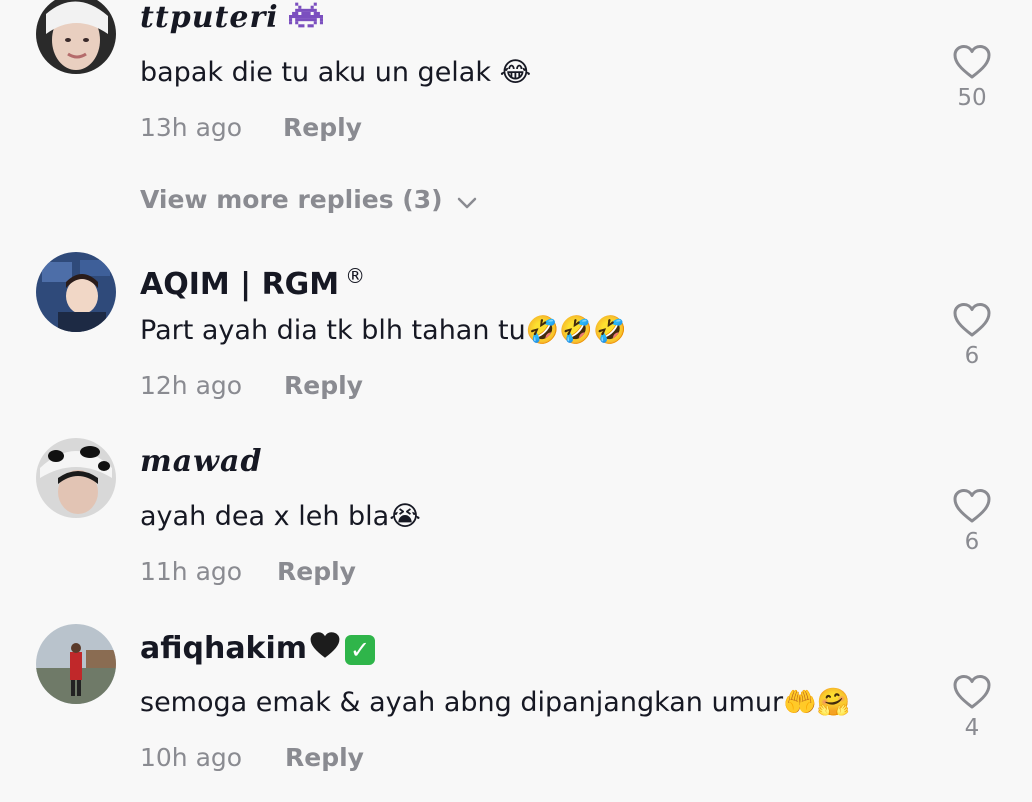  I want to click on username: ttputeri, so click(231, 19).